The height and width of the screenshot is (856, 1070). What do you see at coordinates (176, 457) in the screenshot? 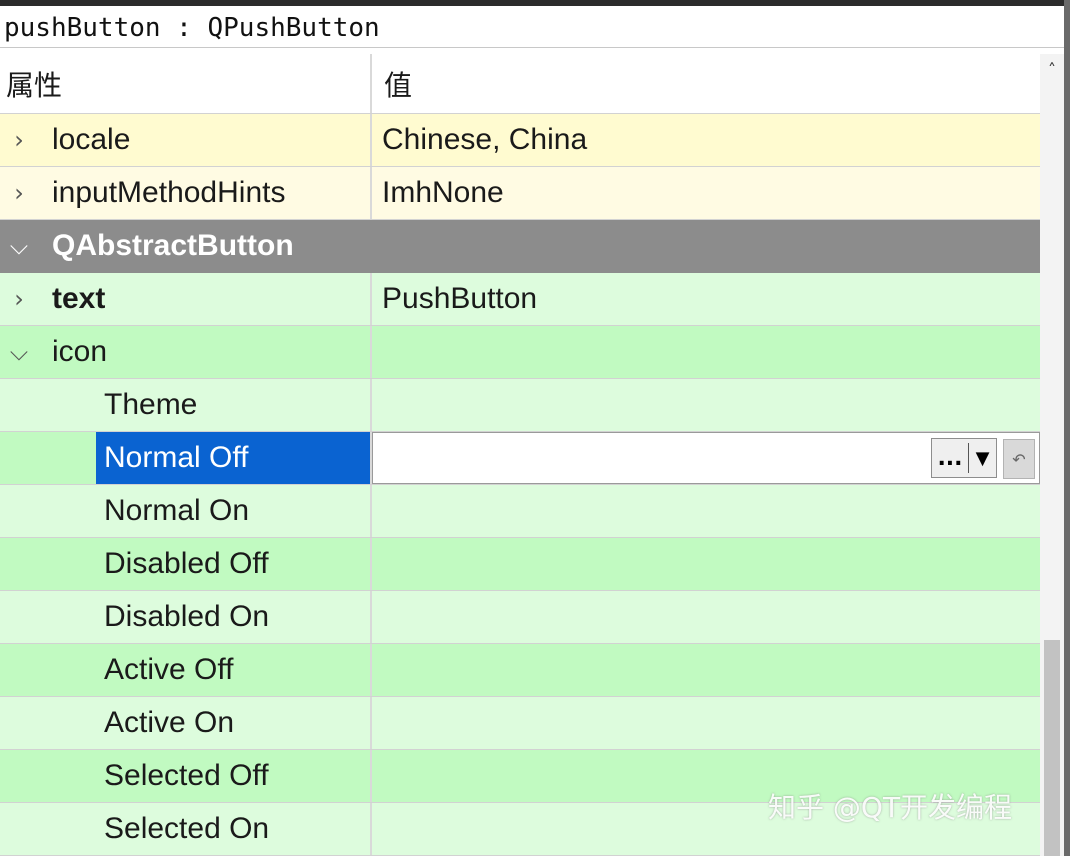
I see `property-name: Normal Off` at bounding box center [176, 457].